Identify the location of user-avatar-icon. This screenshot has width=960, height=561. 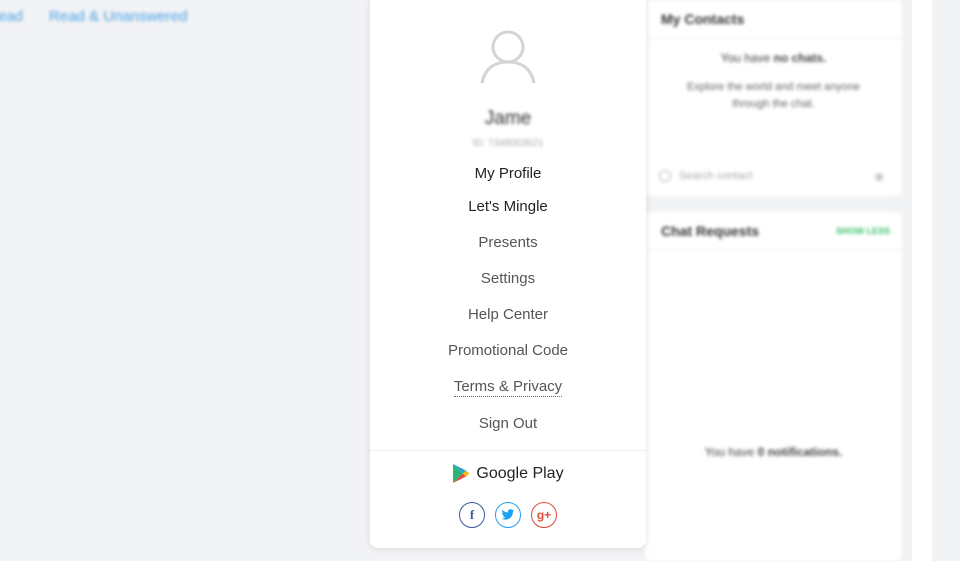
(508, 57).